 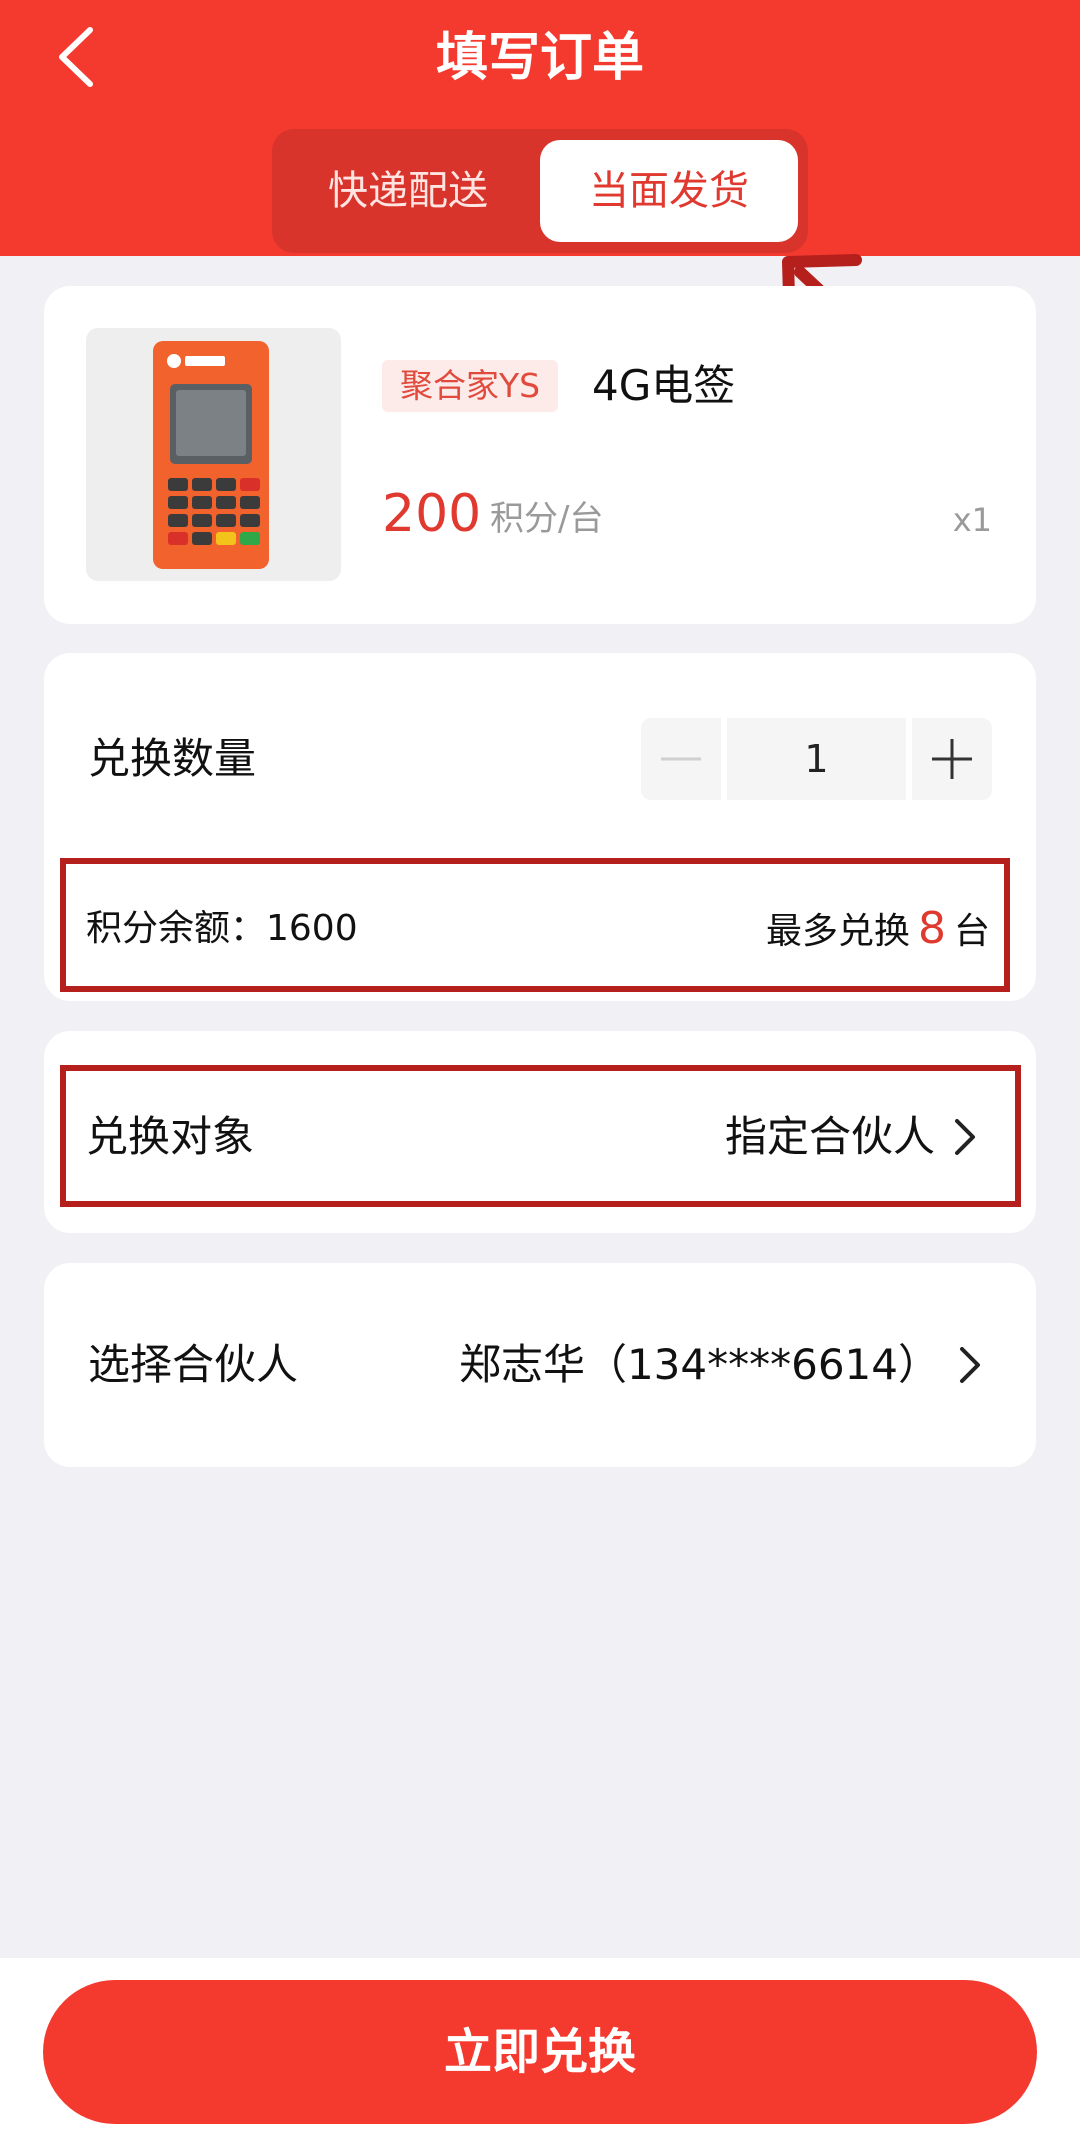 I want to click on delivery-segment: 快递配送 当面发货, so click(x=540, y=191).